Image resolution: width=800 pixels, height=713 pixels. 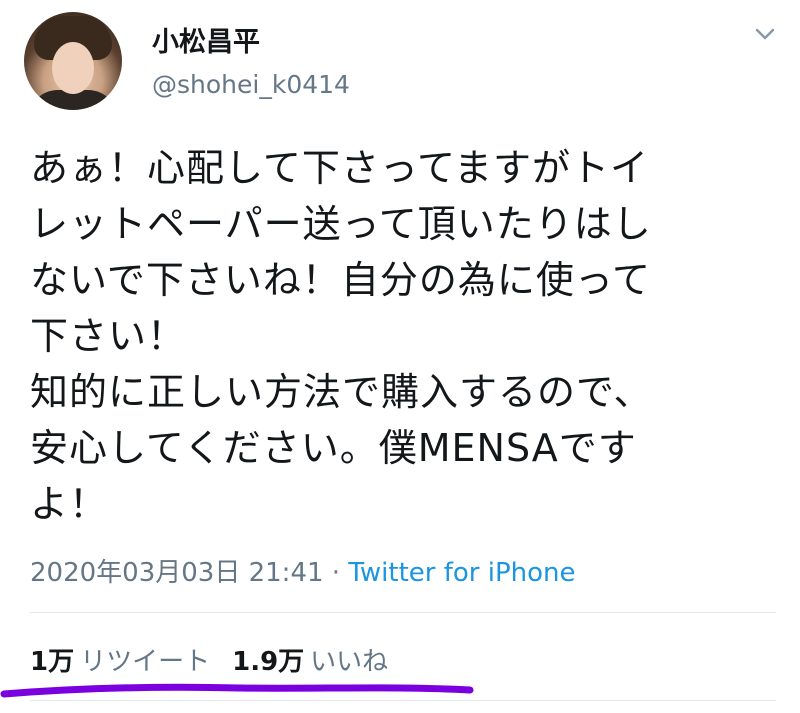 I want to click on avatar, so click(x=73, y=61).